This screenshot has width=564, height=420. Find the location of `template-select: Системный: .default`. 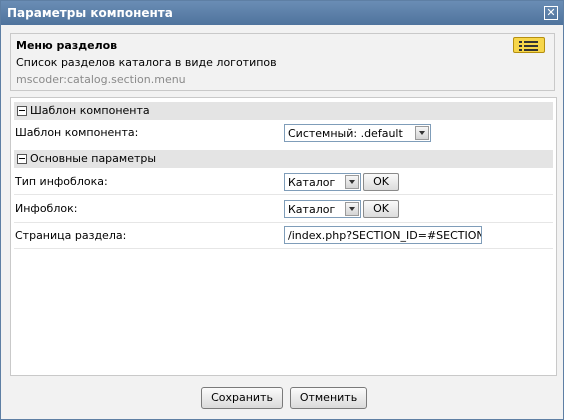

template-select: Системный: .default is located at coordinates (357, 133).